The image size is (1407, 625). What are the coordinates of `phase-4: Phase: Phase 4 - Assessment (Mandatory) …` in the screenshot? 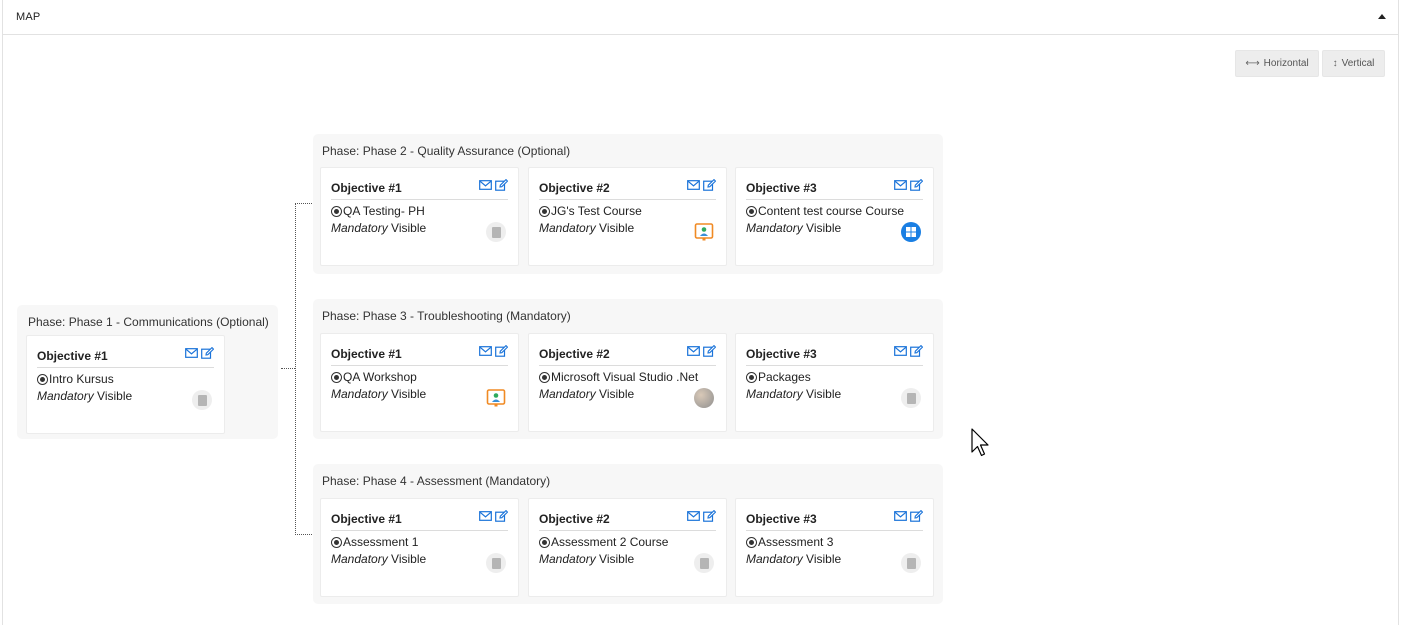 It's located at (628, 534).